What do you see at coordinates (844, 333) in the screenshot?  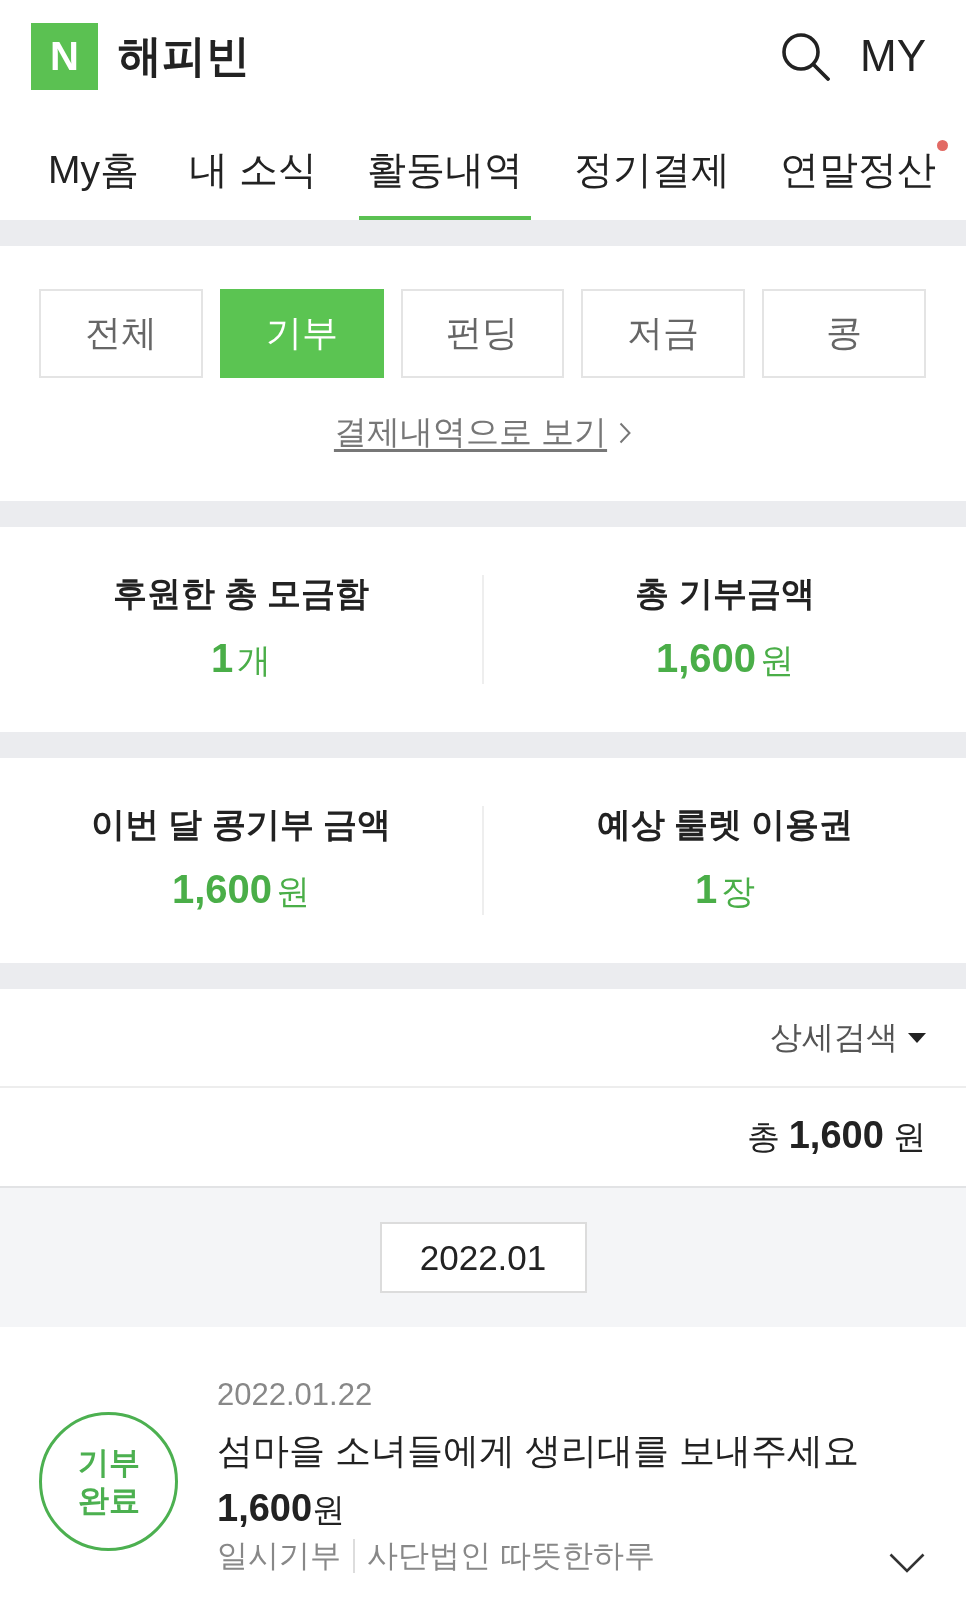 I see `filter-button: 콩` at bounding box center [844, 333].